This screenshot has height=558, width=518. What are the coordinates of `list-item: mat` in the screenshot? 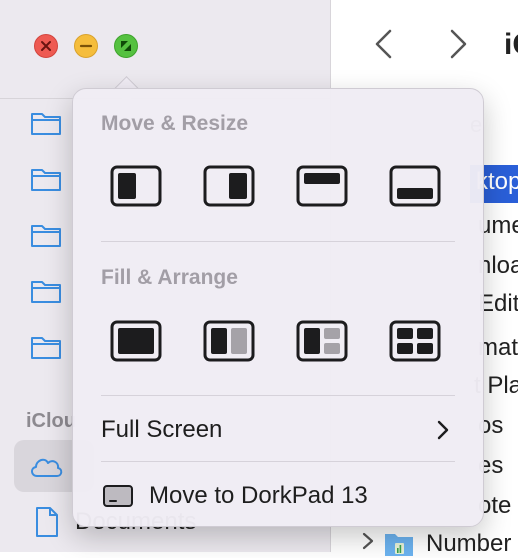 It's located at (498, 348).